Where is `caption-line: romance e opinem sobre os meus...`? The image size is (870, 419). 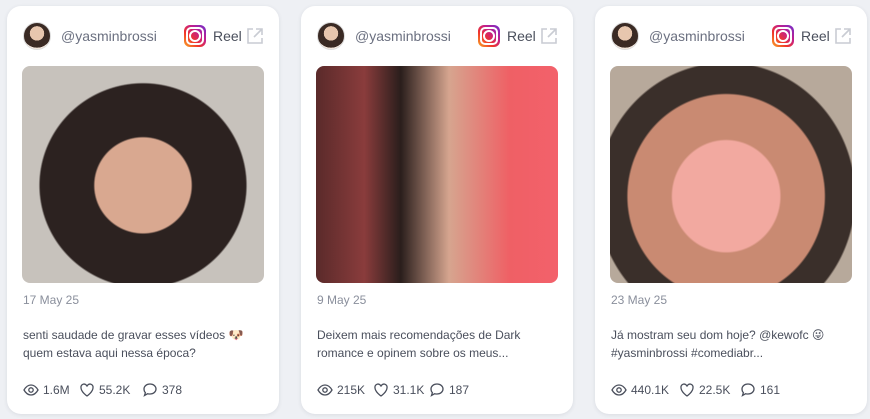
caption-line: romance e opinem sobre os meus... is located at coordinates (413, 353).